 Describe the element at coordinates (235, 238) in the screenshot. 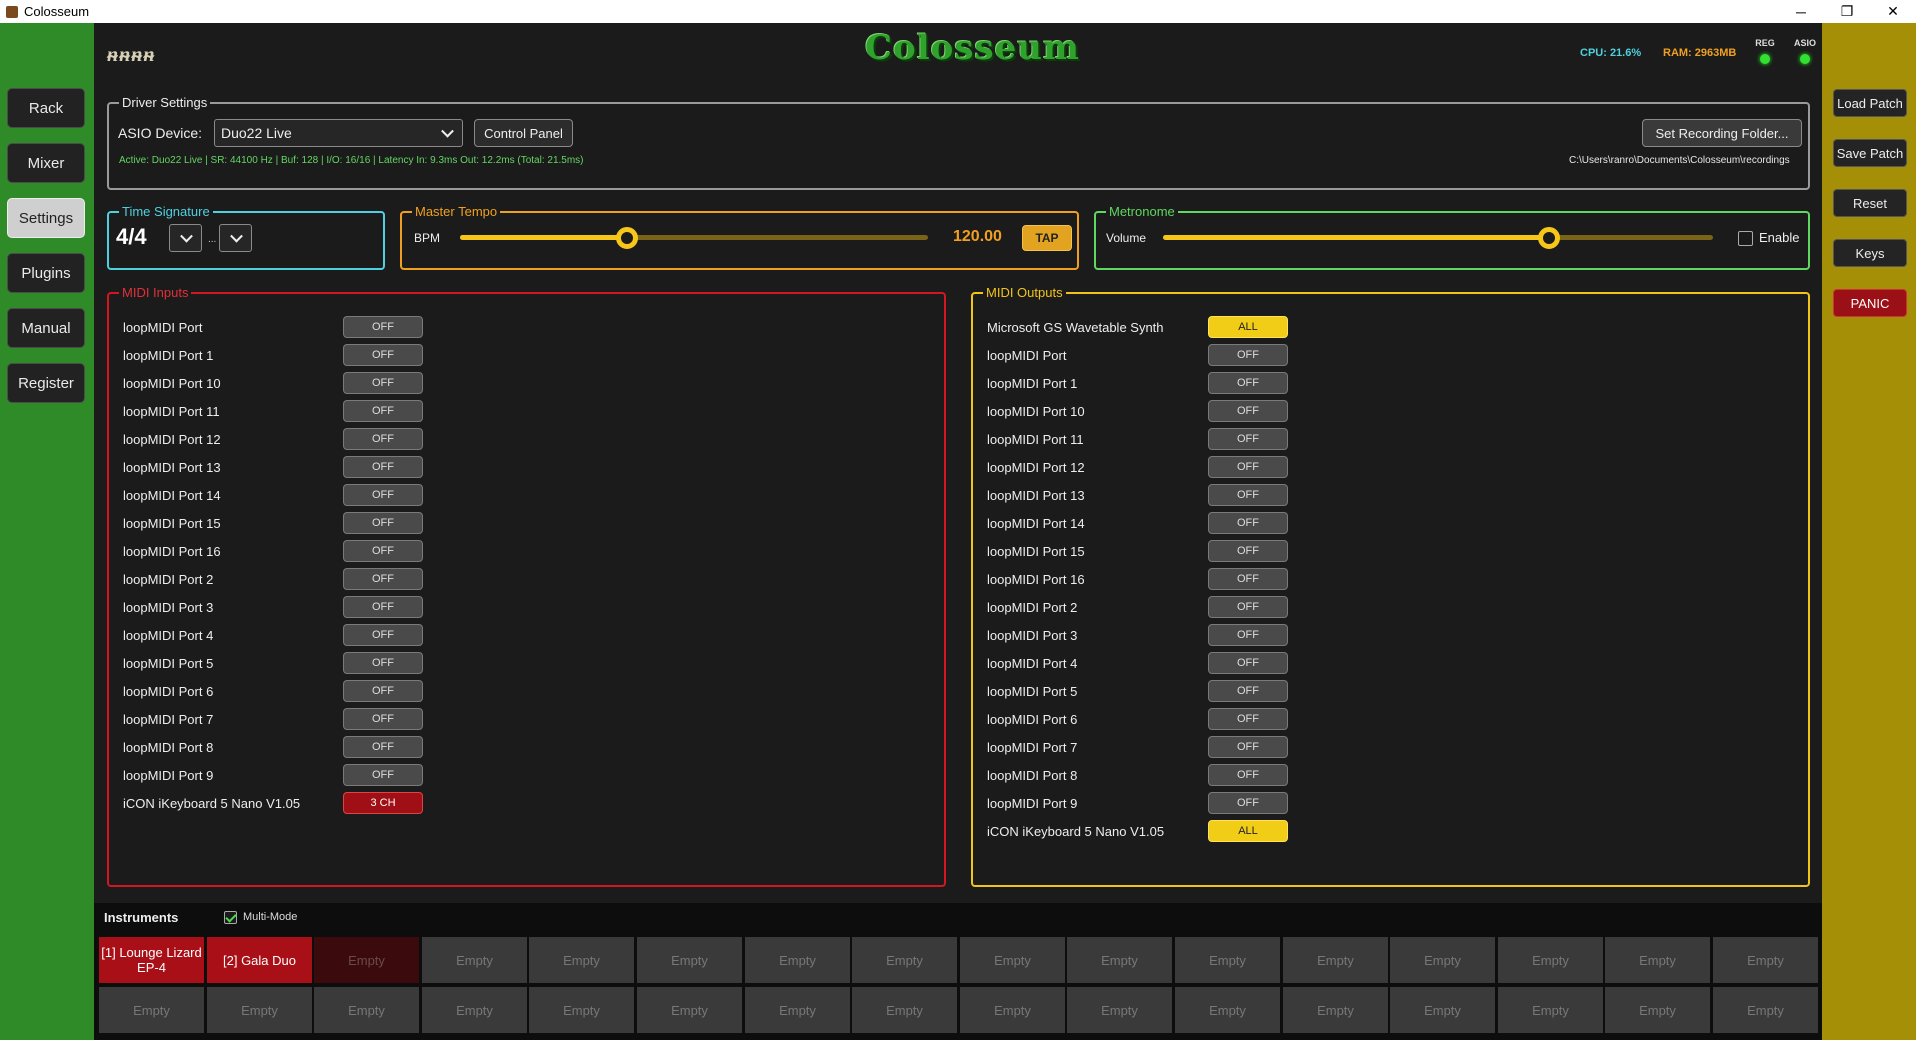

I see `time-signature-denominator-select` at that location.